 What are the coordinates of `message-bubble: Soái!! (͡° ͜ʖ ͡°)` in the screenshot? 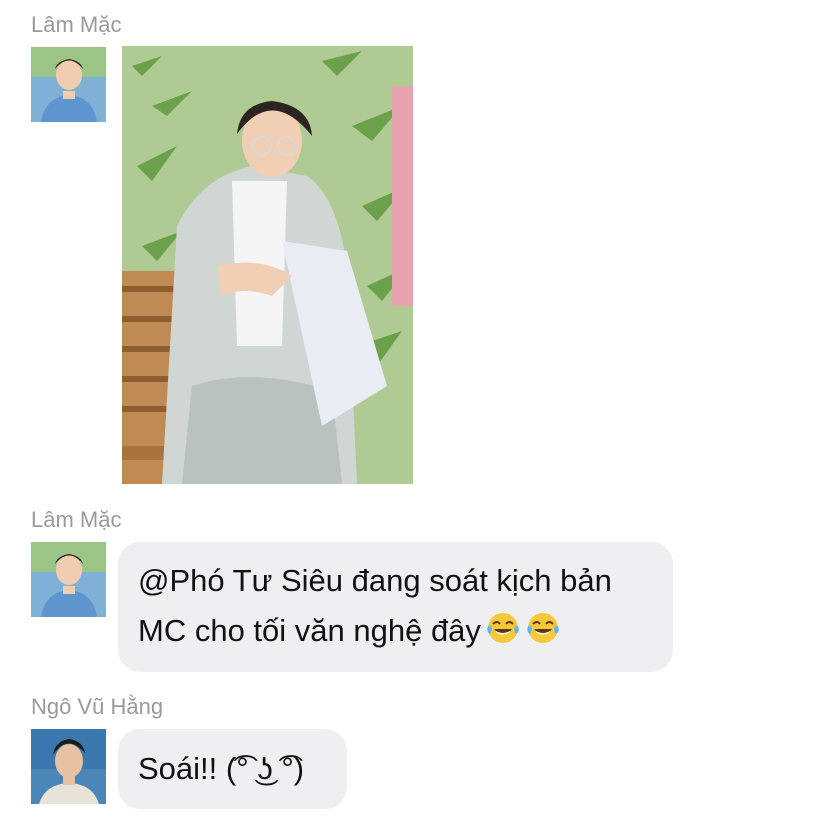 It's located at (232, 769).